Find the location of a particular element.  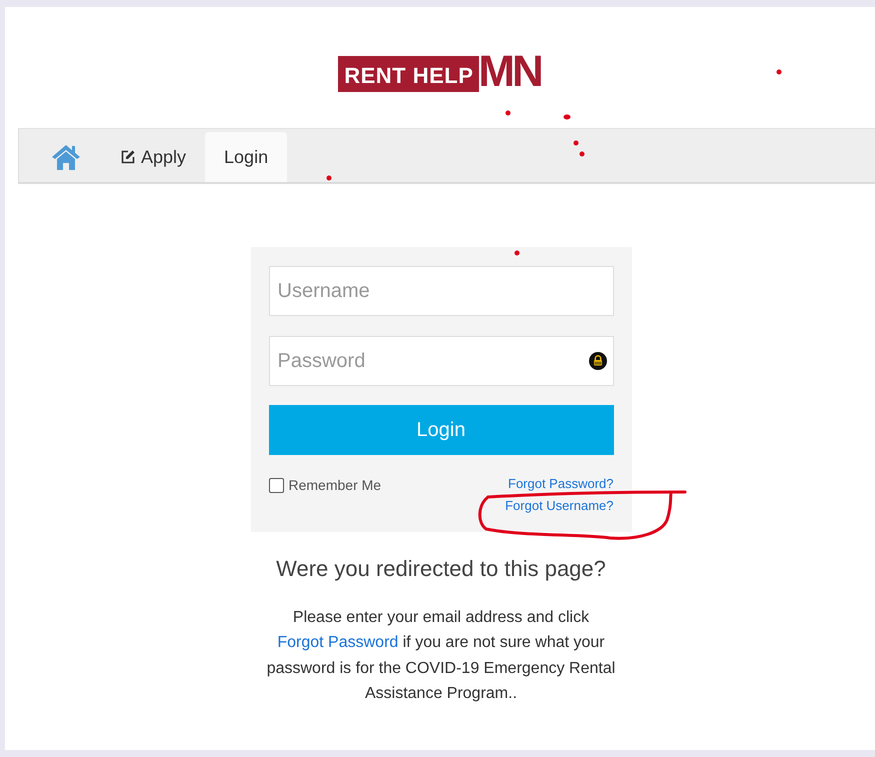

notice-text: Please enter your email address and click Forgot Password if you are not sure what your password is for the COVID-19 Emergency Rental Assistance Program.. is located at coordinates (441, 656).